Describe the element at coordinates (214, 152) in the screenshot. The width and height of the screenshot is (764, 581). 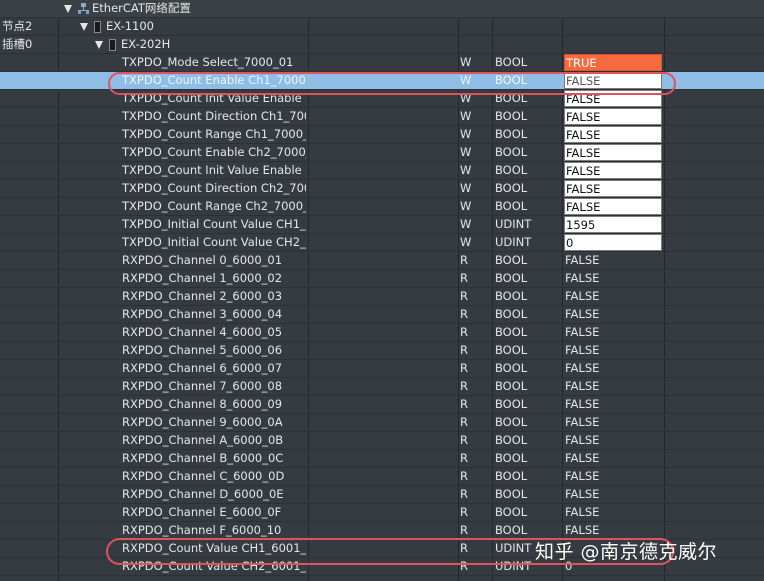
I see `port-name: TXPDO_Count Enable Ch2_7000_06` at that location.